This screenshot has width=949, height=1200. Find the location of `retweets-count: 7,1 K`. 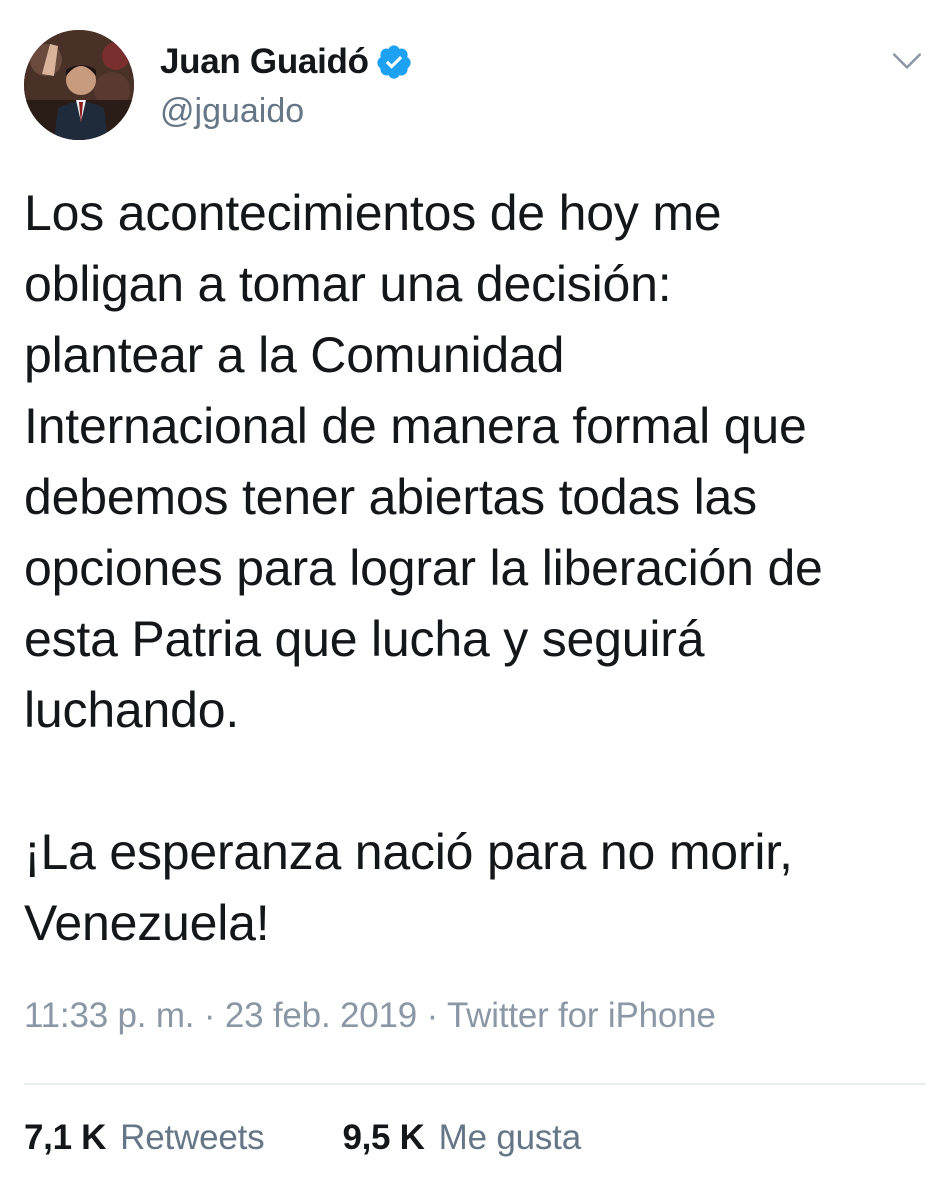

retweets-count: 7,1 K is located at coordinates (65, 1137).